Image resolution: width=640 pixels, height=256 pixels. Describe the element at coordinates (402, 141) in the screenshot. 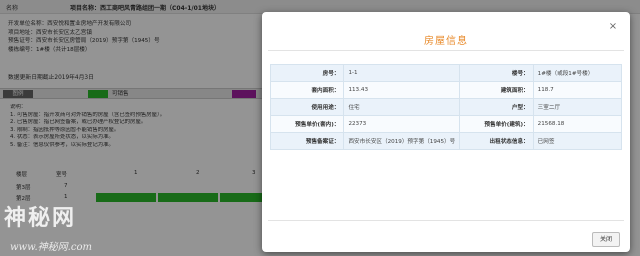

I see `presale-cert-value: 西安市长安区（2019）预字第（1945）号` at that location.